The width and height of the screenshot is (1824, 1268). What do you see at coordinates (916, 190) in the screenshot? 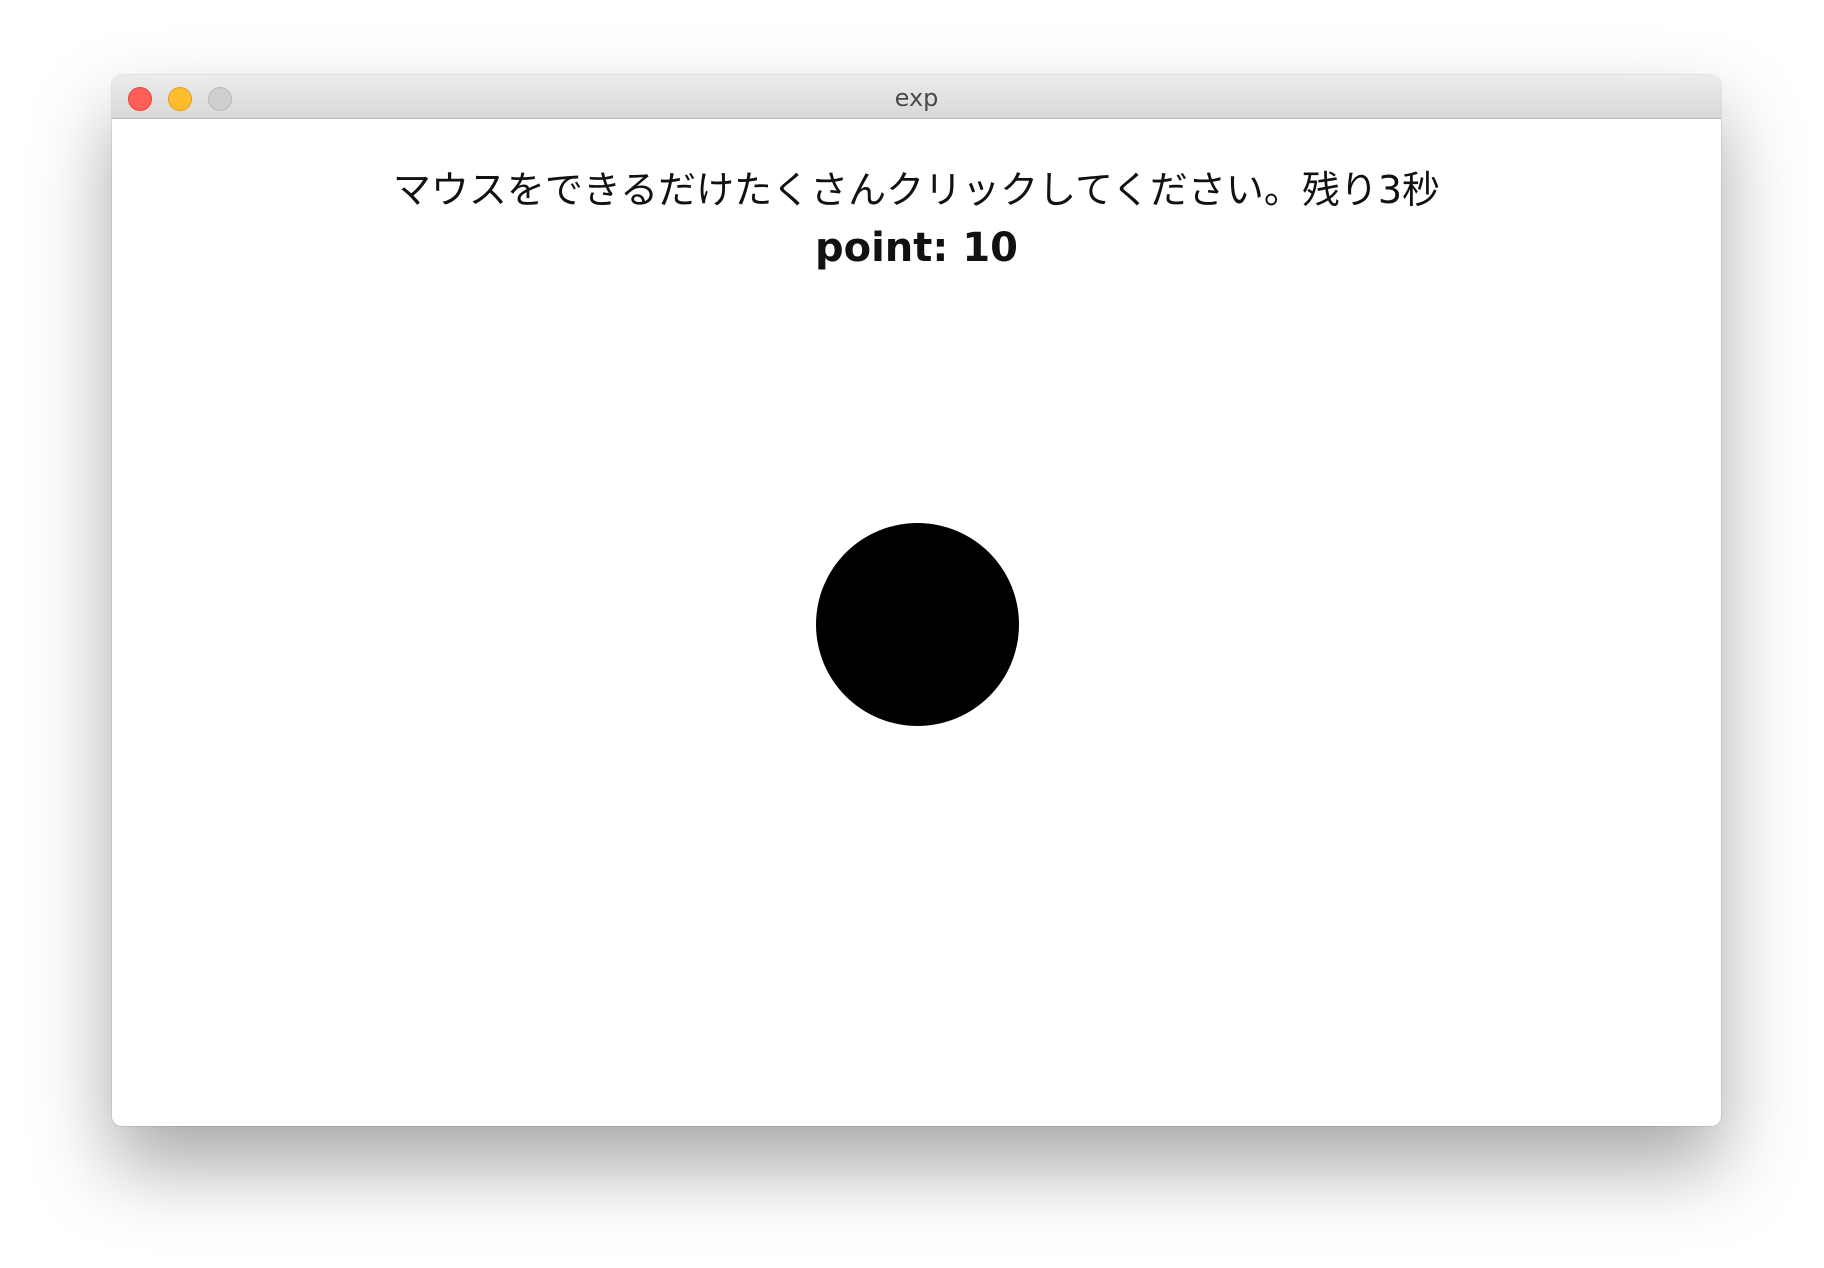
I see `instruction-text: マウスをできるだけたくさんクリックしてください。残り3秒` at bounding box center [916, 190].